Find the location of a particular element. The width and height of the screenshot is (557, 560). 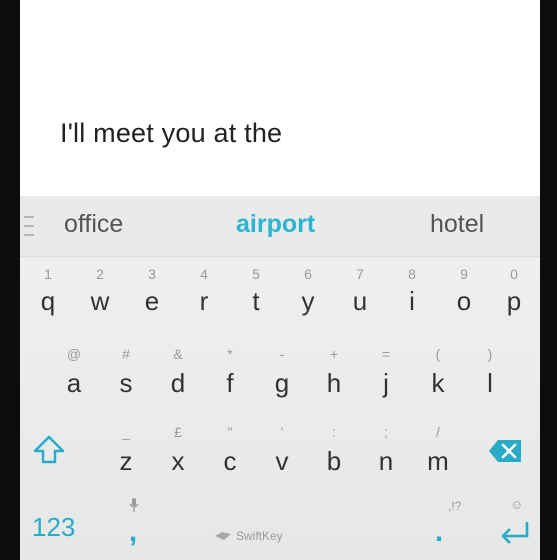

period-key: . is located at coordinates (439, 532).